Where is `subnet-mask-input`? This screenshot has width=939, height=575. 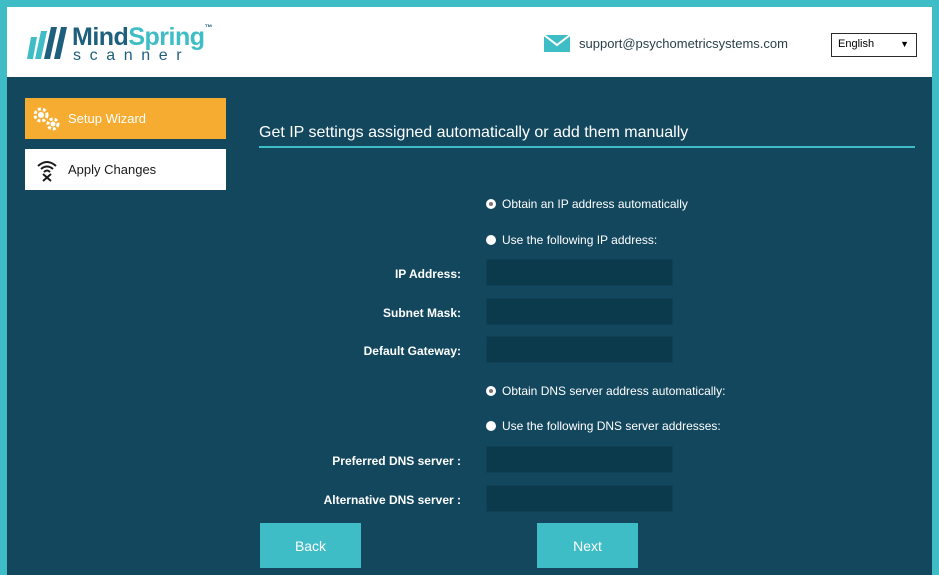
subnet-mask-input is located at coordinates (579, 311).